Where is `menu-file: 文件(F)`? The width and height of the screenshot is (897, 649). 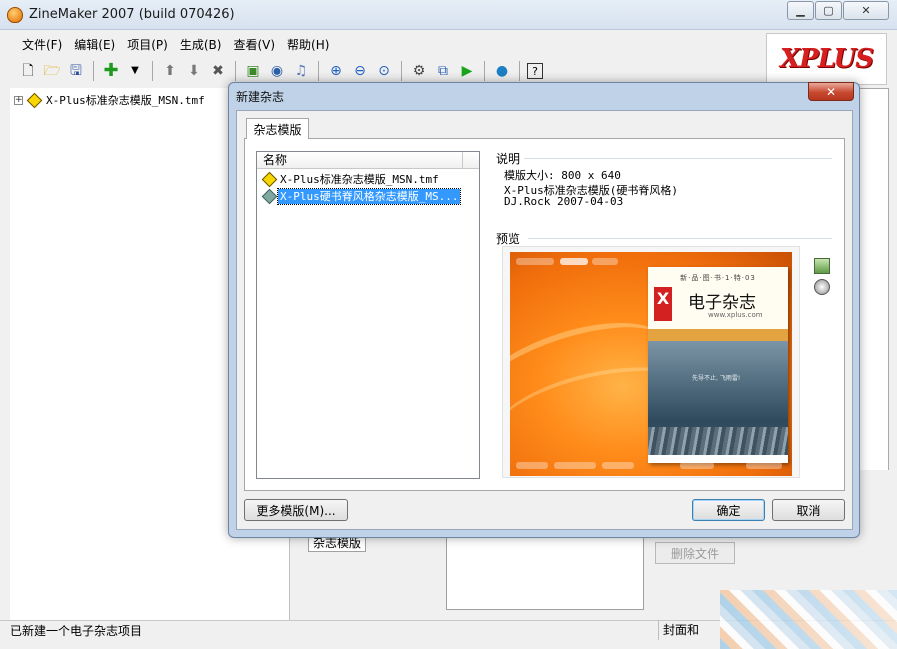 menu-file: 文件(F) is located at coordinates (42, 44).